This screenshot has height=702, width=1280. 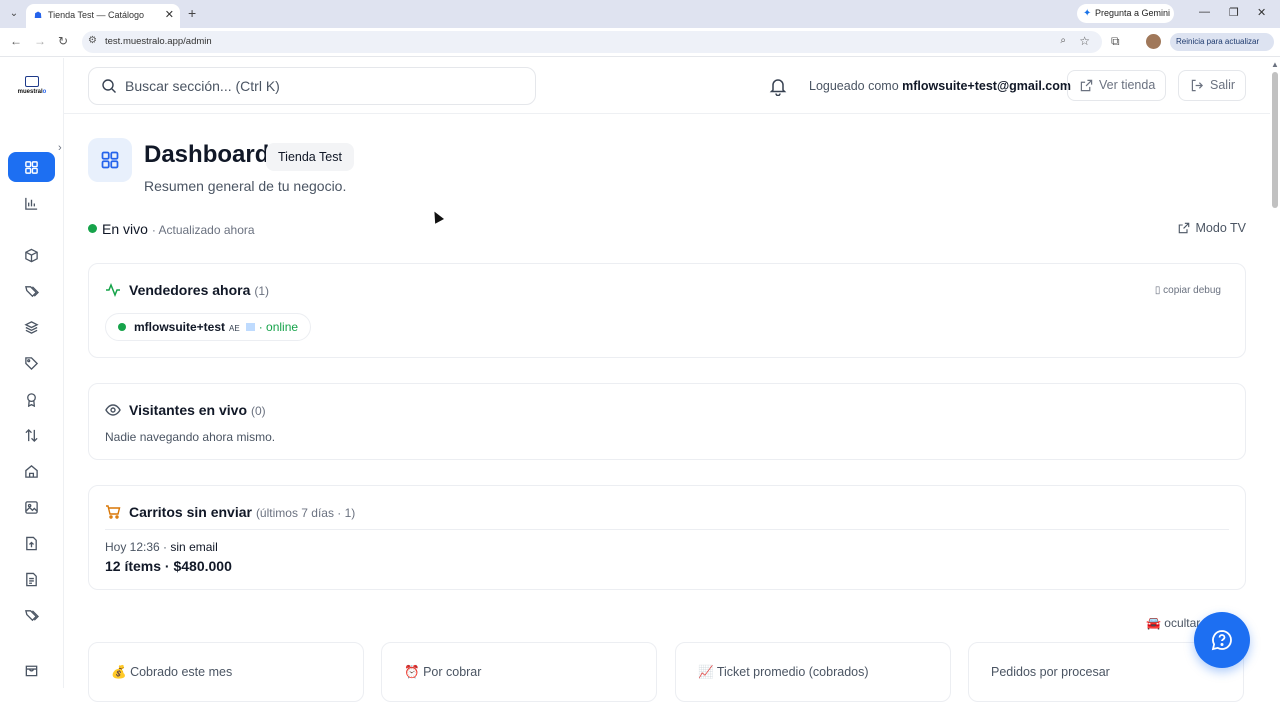 I want to click on divider, so click(x=667, y=529).